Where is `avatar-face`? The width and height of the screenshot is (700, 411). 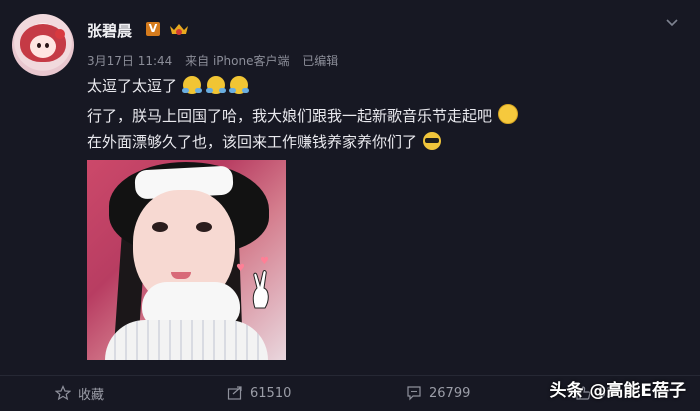 avatar-face is located at coordinates (43, 46).